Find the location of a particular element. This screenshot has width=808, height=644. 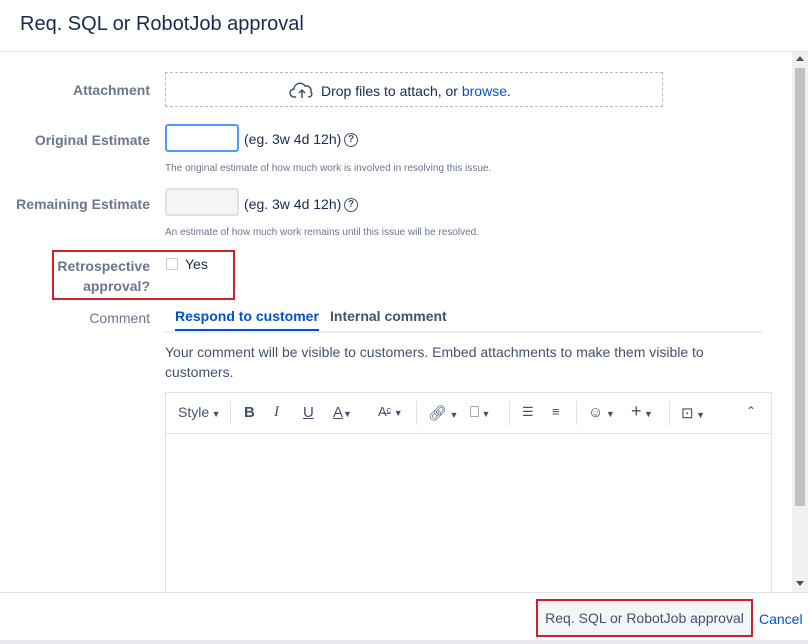

active-tab-indicator is located at coordinates (247, 330).